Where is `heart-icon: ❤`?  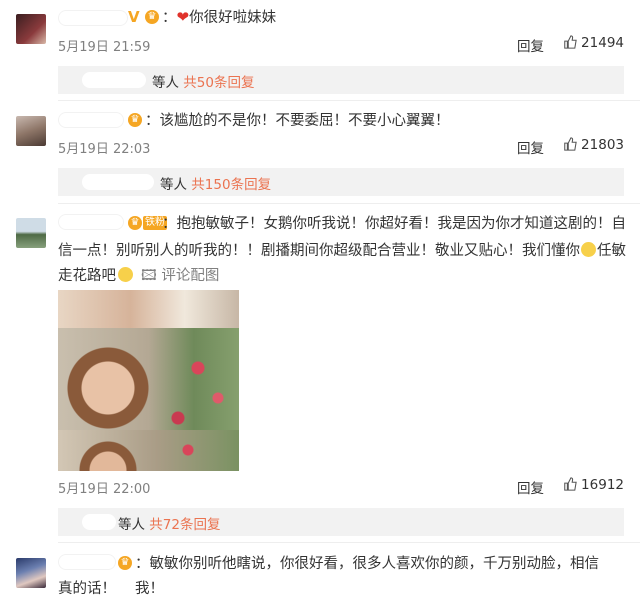 heart-icon: ❤ is located at coordinates (183, 17).